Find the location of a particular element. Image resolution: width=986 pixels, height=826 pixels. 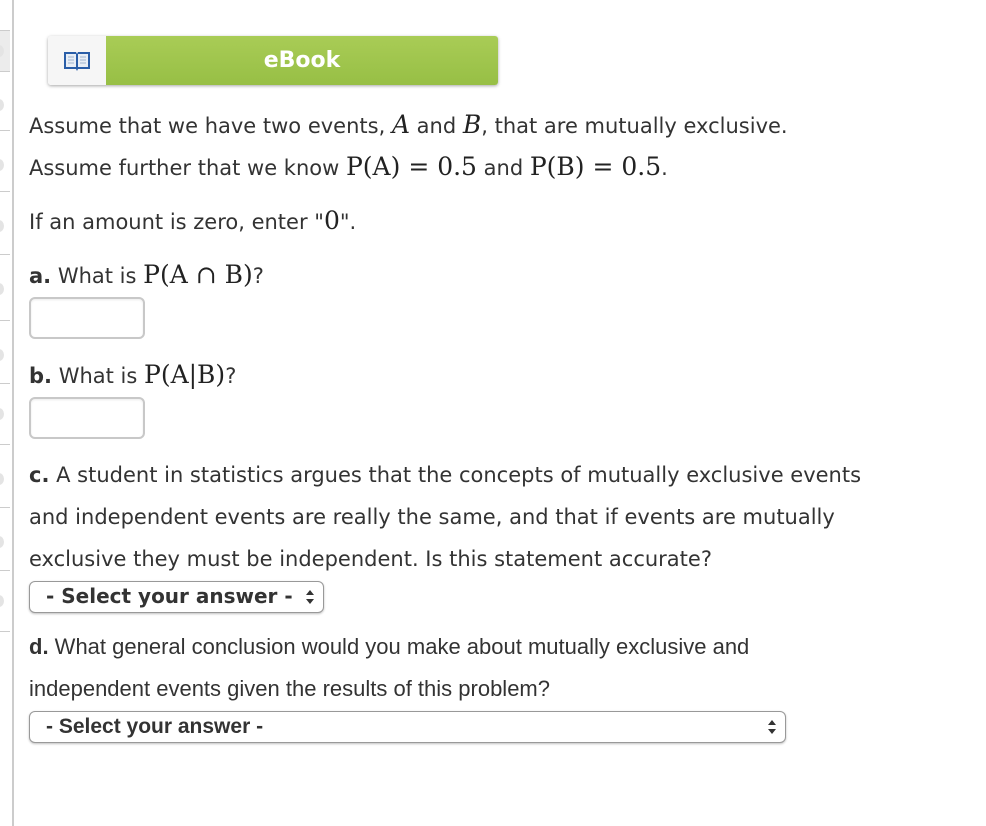

question-a: a. What is P(A ∩ B)? is located at coordinates (146, 274).